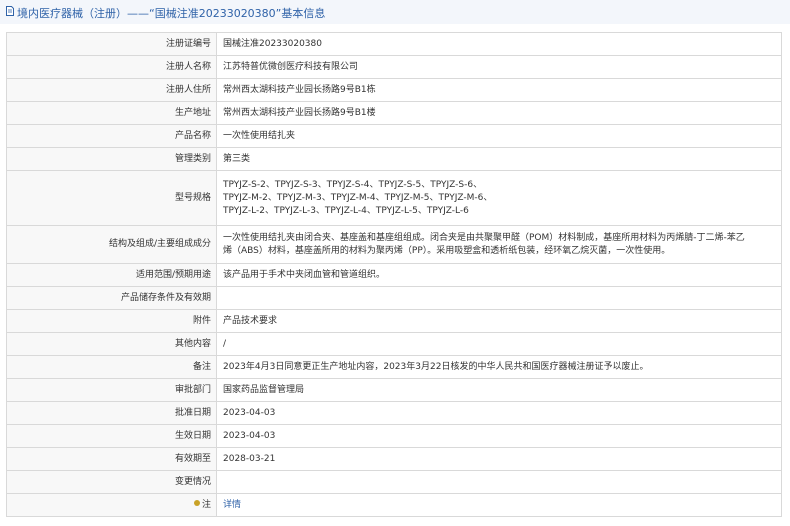  What do you see at coordinates (111, 321) in the screenshot?
I see `row-label: 附件` at bounding box center [111, 321].